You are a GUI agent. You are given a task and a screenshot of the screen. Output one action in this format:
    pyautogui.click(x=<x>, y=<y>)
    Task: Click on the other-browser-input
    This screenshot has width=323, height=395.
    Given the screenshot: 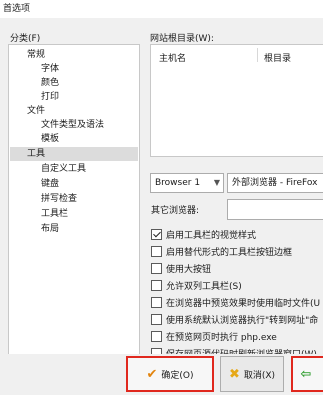 What is the action you would take?
    pyautogui.click(x=275, y=209)
    